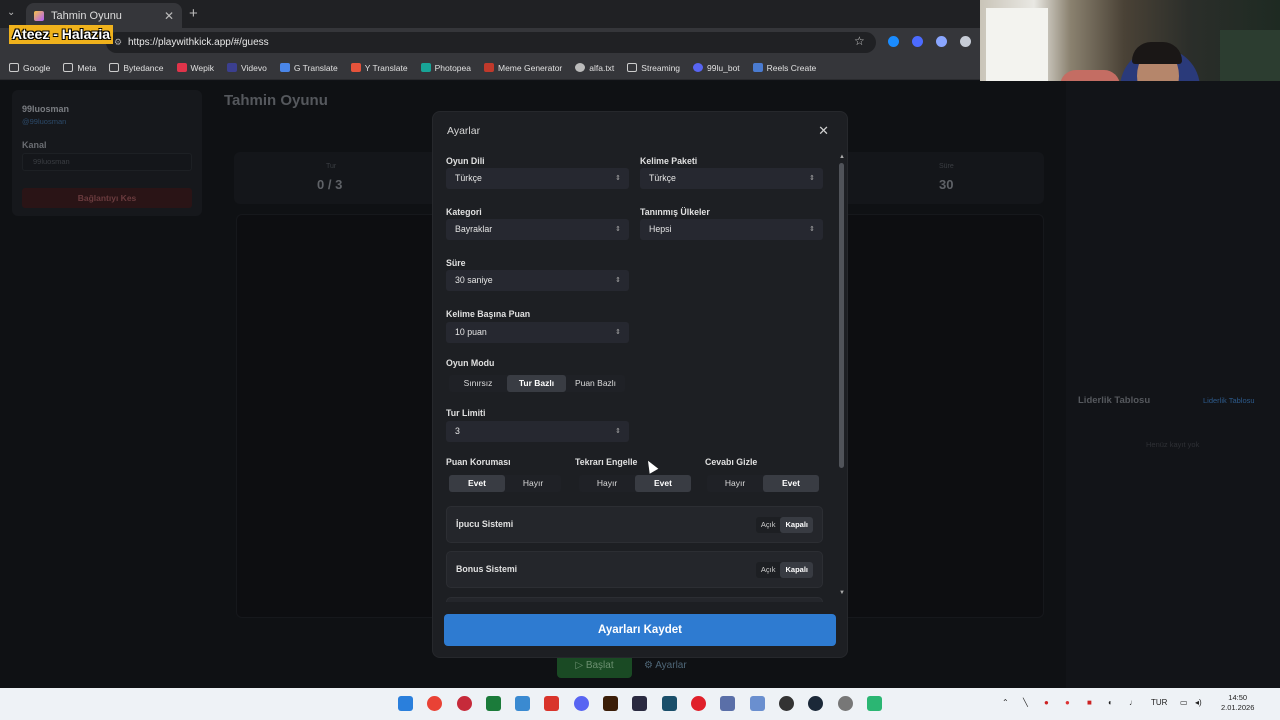 The image size is (1280, 720). What do you see at coordinates (169, 16) in the screenshot?
I see `tab-close-icon: ✕` at bounding box center [169, 16].